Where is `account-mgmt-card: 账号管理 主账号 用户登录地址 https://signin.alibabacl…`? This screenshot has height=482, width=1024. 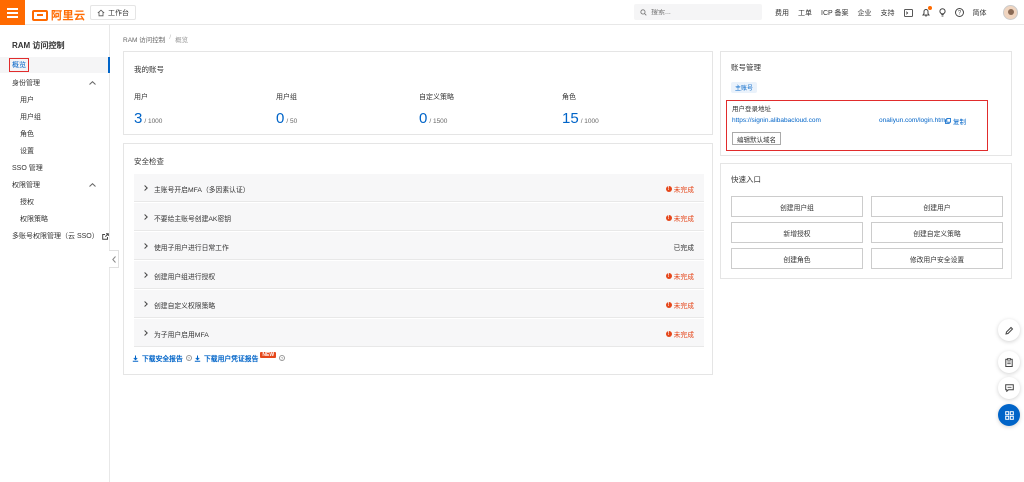 account-mgmt-card: 账号管理 主账号 用户登录地址 https://signin.alibabacl… is located at coordinates (866, 103).